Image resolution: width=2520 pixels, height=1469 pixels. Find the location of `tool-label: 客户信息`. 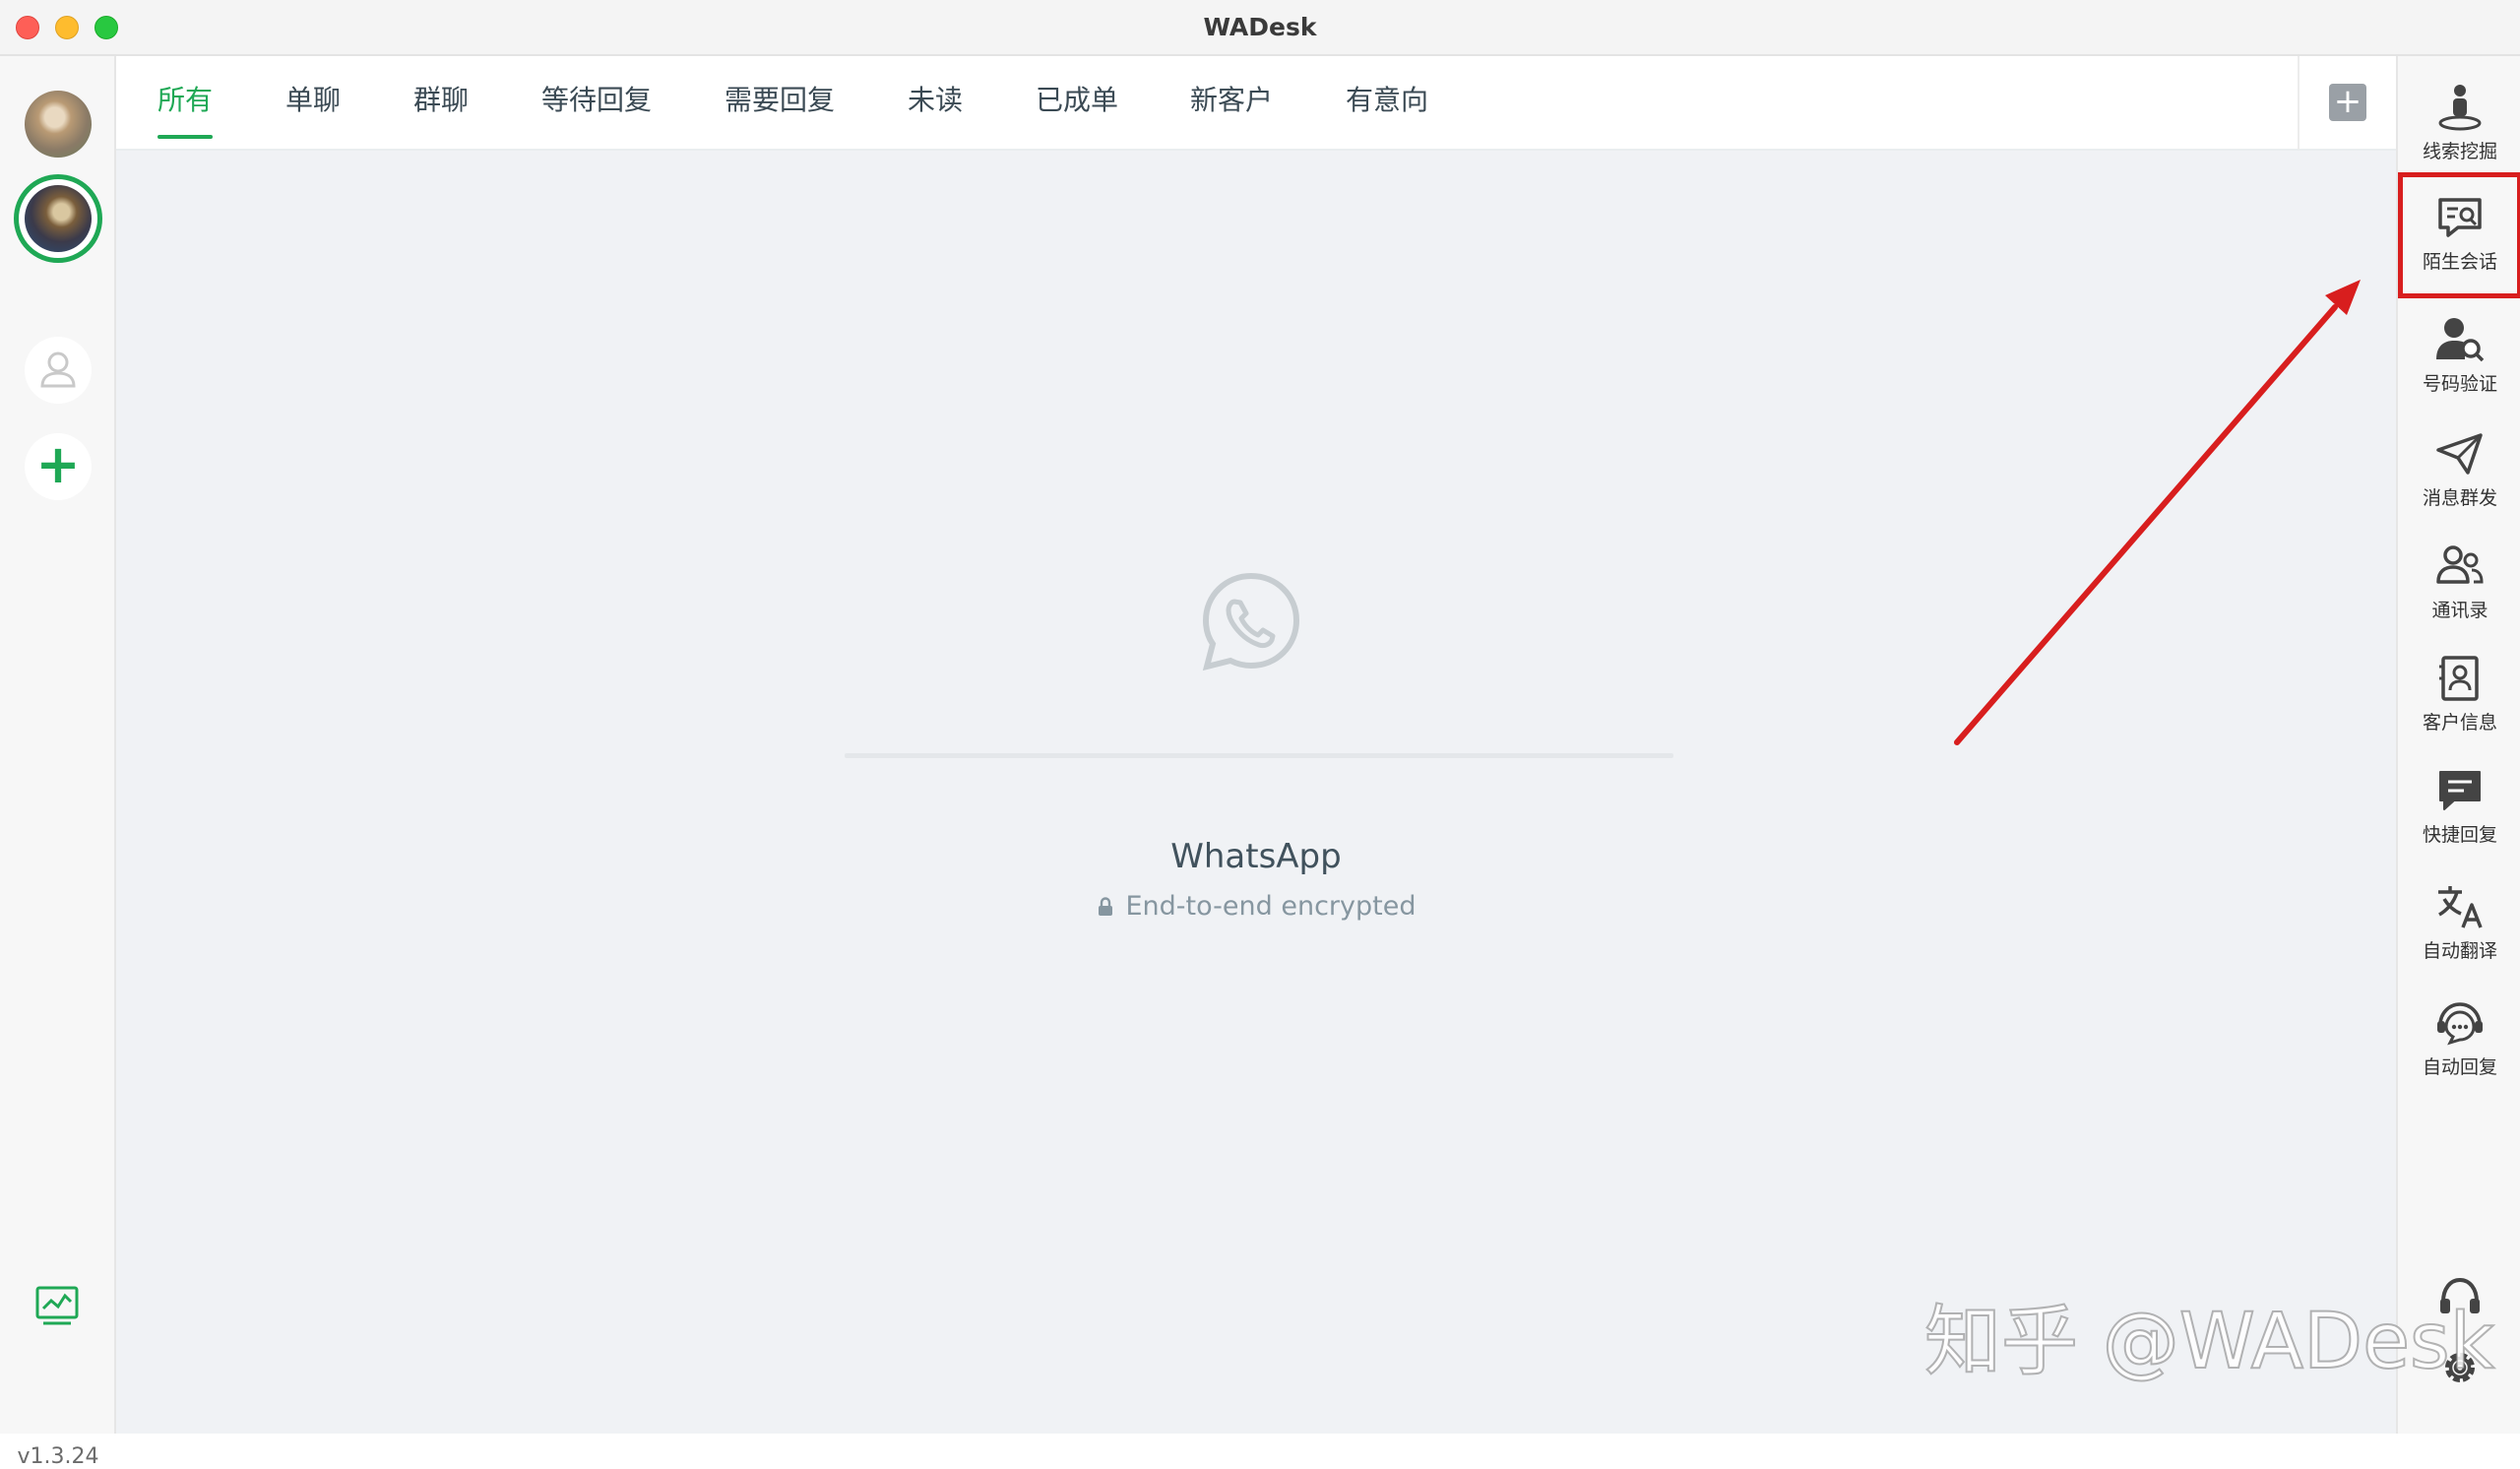

tool-label: 客户信息 is located at coordinates (2459, 723).